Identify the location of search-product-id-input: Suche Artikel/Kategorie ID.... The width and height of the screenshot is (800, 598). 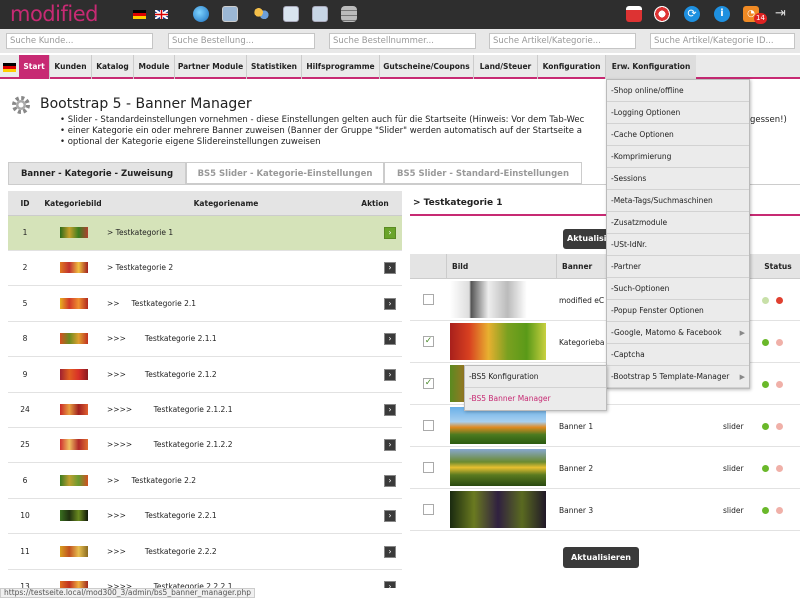
(722, 41).